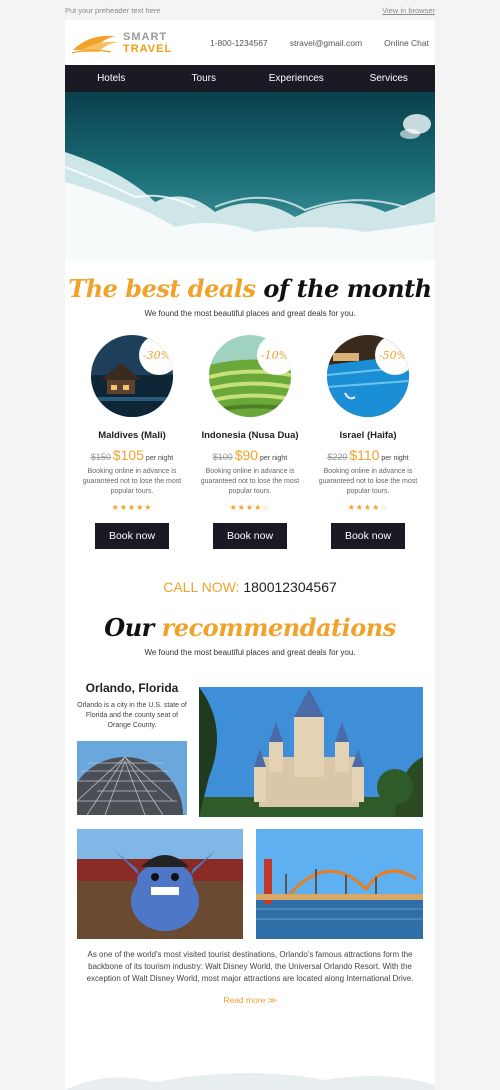  Describe the element at coordinates (148, 48) in the screenshot. I see `logo-line2: TRAVEL` at that location.